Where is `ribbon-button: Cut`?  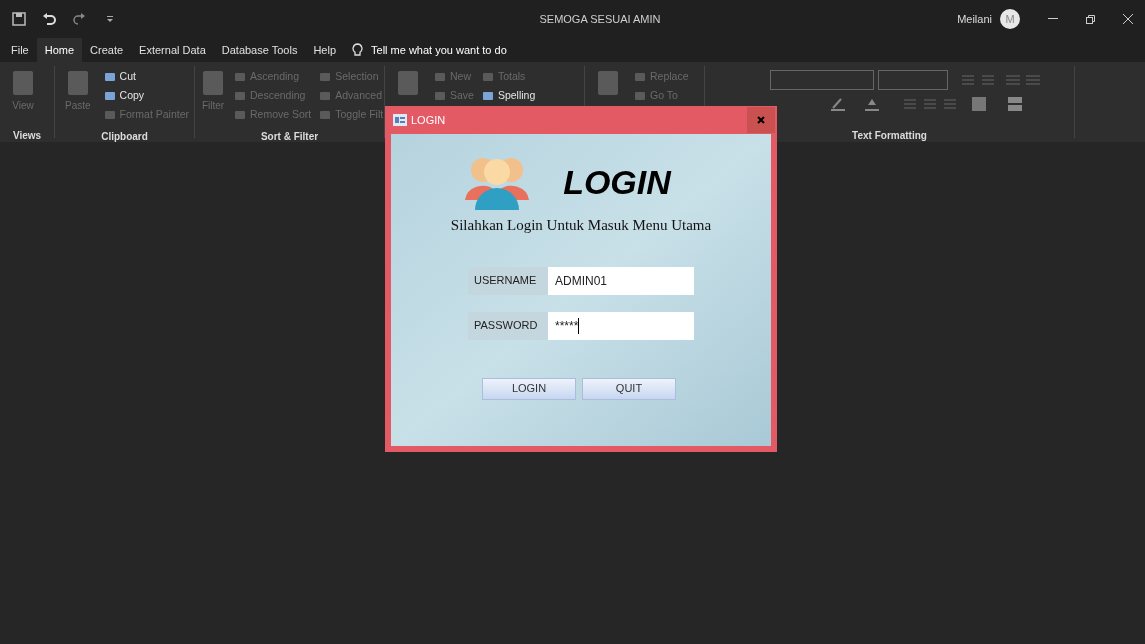 ribbon-button: Cut is located at coordinates (146, 76).